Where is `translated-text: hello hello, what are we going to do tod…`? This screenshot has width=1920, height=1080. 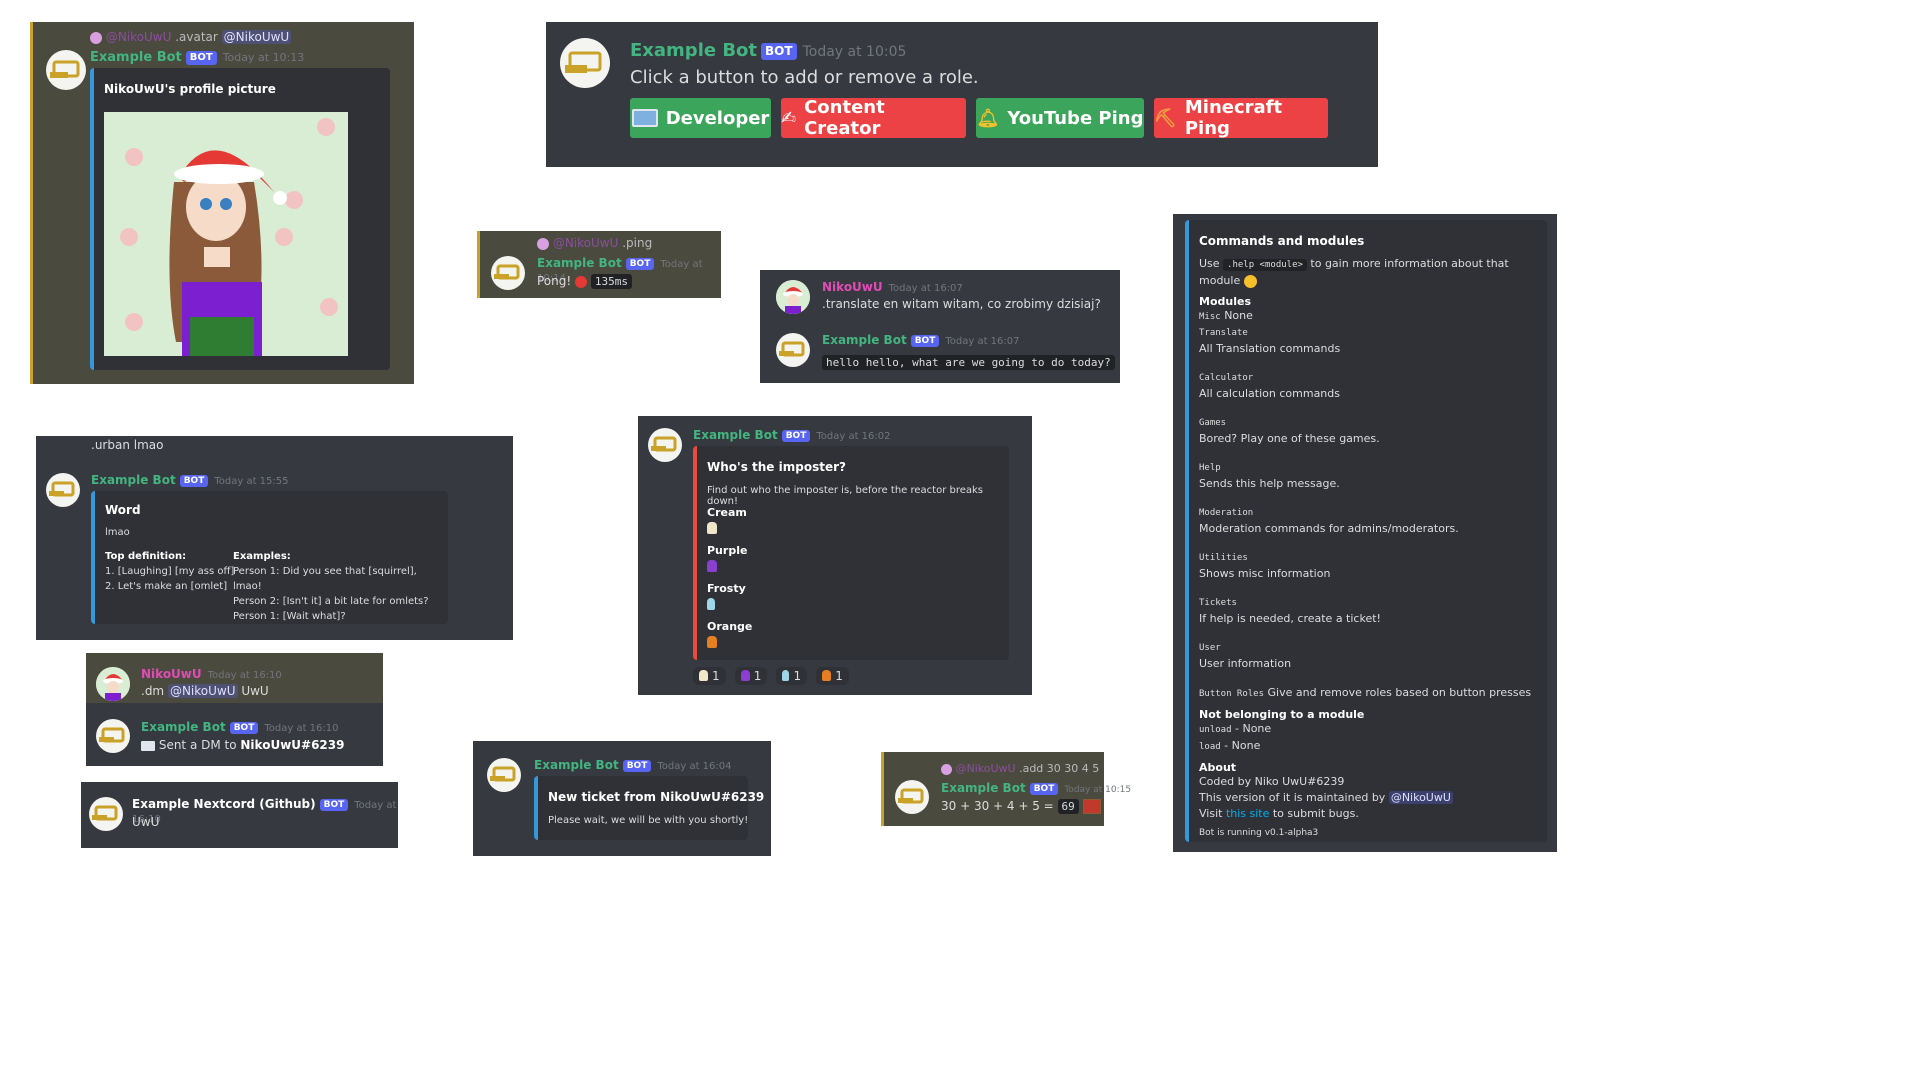
translated-text: hello hello, what are we going to do tod… is located at coordinates (968, 362).